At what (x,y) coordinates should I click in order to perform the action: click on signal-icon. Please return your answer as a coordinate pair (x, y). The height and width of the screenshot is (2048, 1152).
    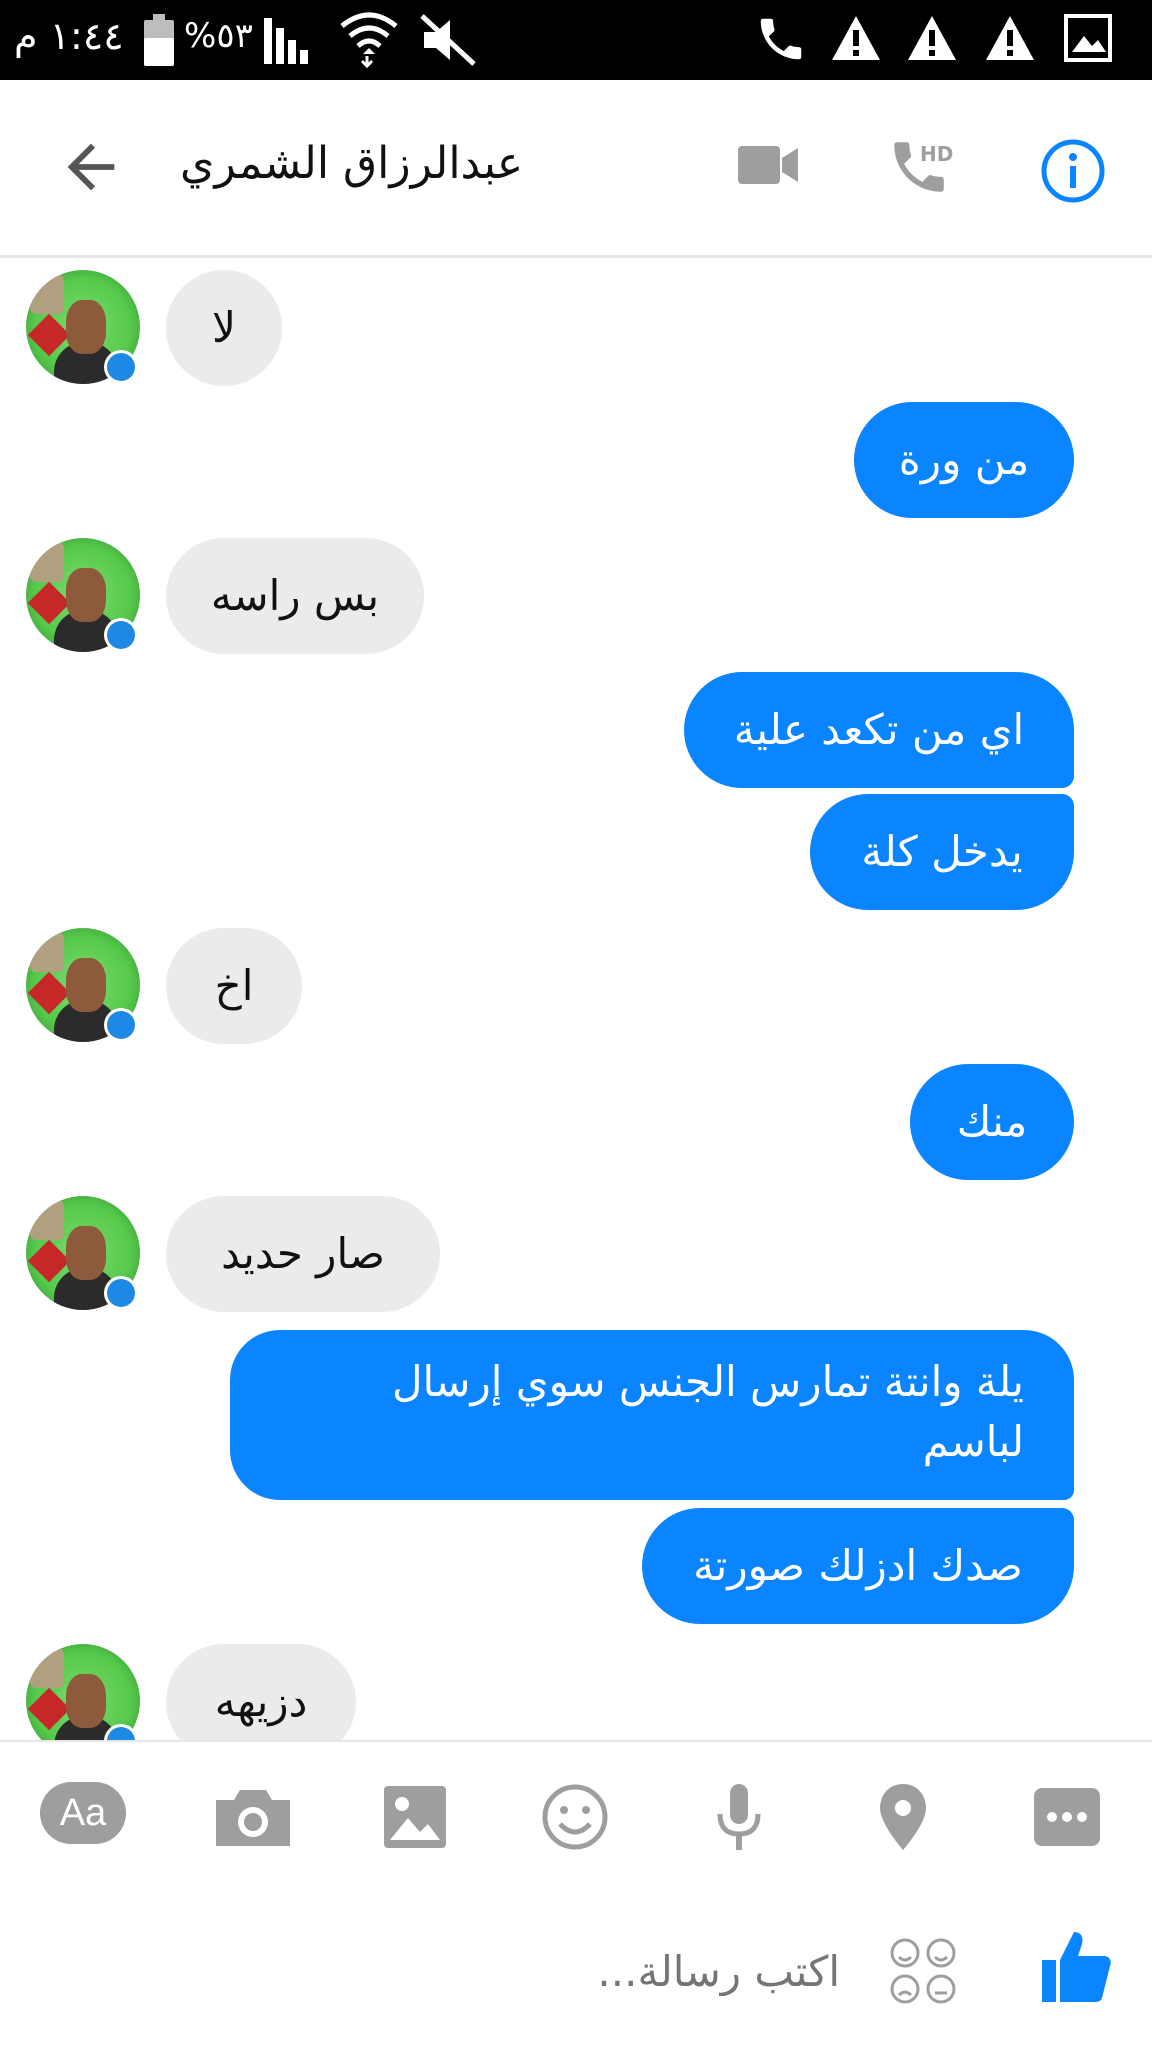
    Looking at the image, I should click on (286, 41).